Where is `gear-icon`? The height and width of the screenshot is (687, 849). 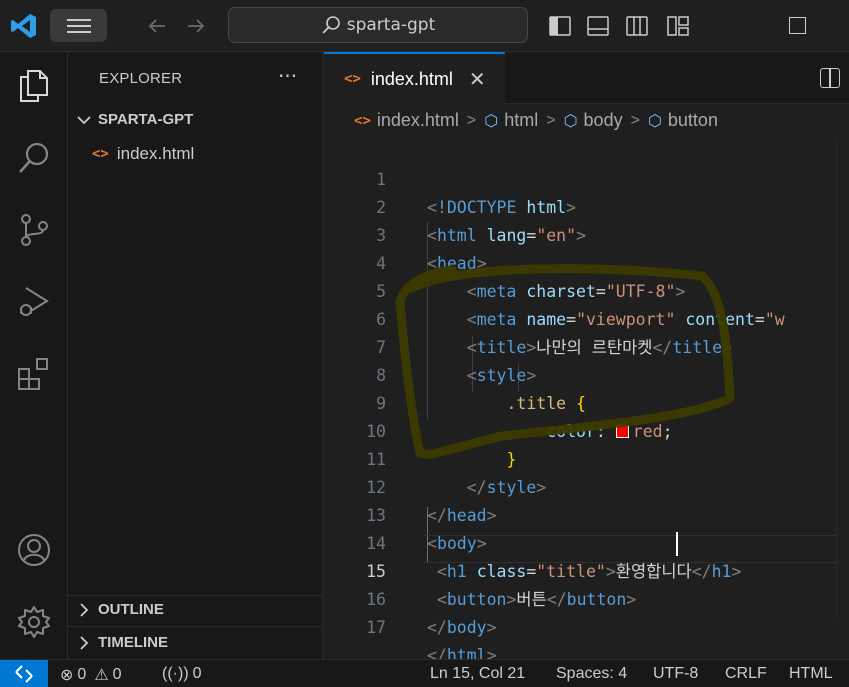
gear-icon is located at coordinates (34, 622).